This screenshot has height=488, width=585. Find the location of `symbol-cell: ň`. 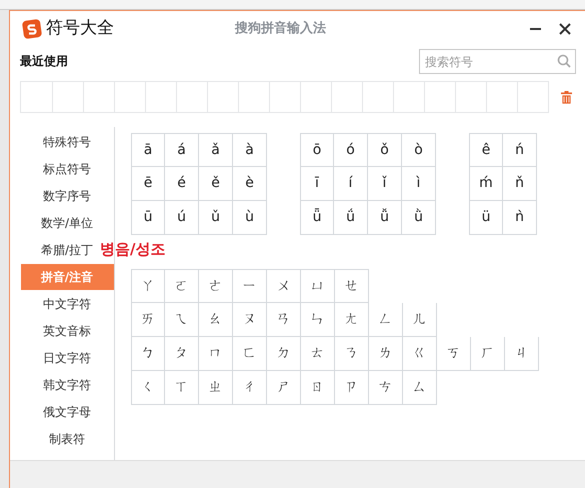

symbol-cell: ň is located at coordinates (520, 184).